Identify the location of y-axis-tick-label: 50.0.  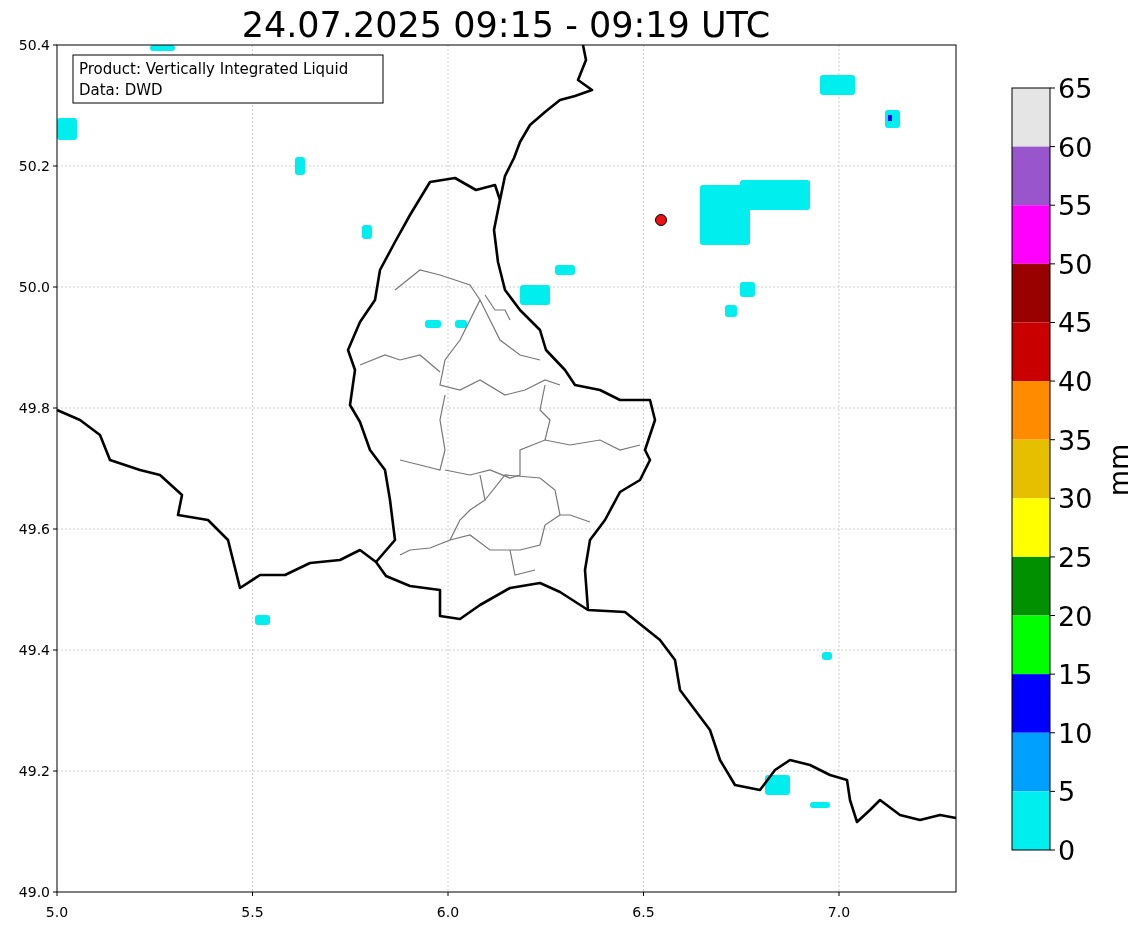
(34, 287).